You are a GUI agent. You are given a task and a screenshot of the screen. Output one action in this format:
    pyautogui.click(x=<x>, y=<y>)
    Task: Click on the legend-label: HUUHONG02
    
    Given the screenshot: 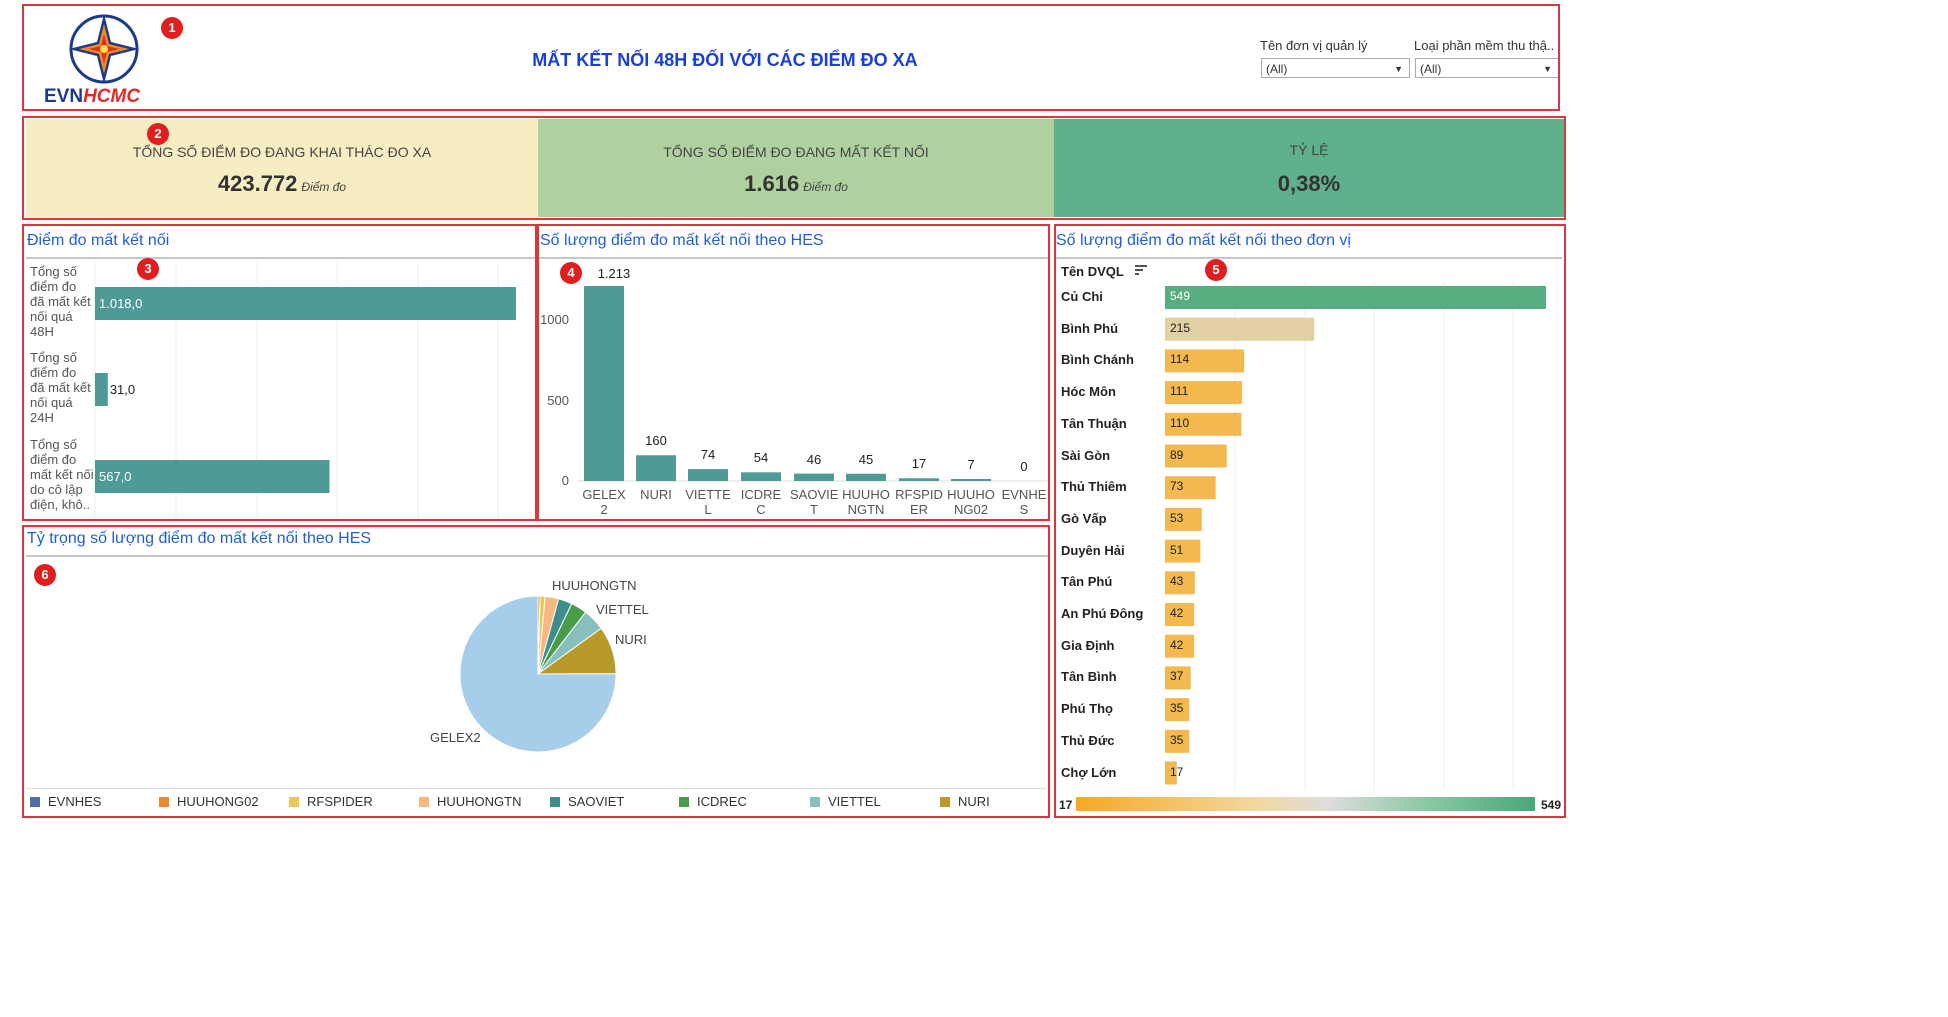 What is the action you would take?
    pyautogui.click(x=218, y=801)
    